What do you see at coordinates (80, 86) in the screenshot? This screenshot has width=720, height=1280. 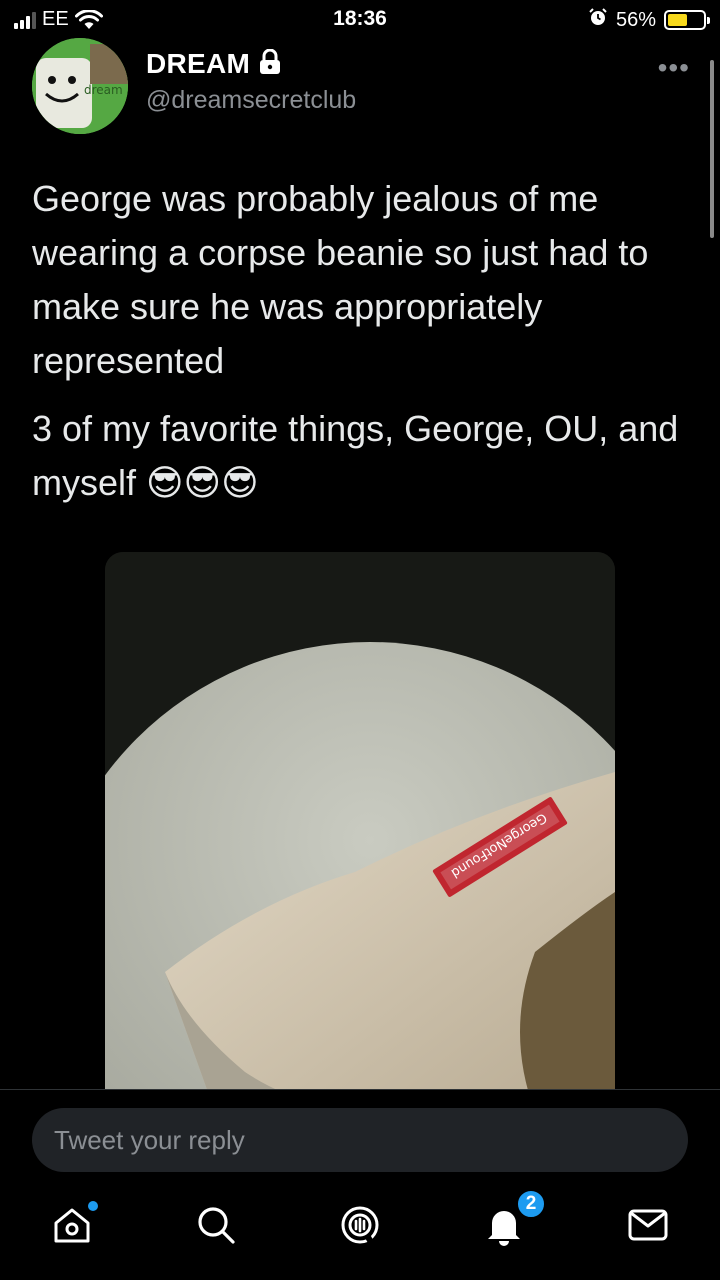 I see `avatar: dream` at bounding box center [80, 86].